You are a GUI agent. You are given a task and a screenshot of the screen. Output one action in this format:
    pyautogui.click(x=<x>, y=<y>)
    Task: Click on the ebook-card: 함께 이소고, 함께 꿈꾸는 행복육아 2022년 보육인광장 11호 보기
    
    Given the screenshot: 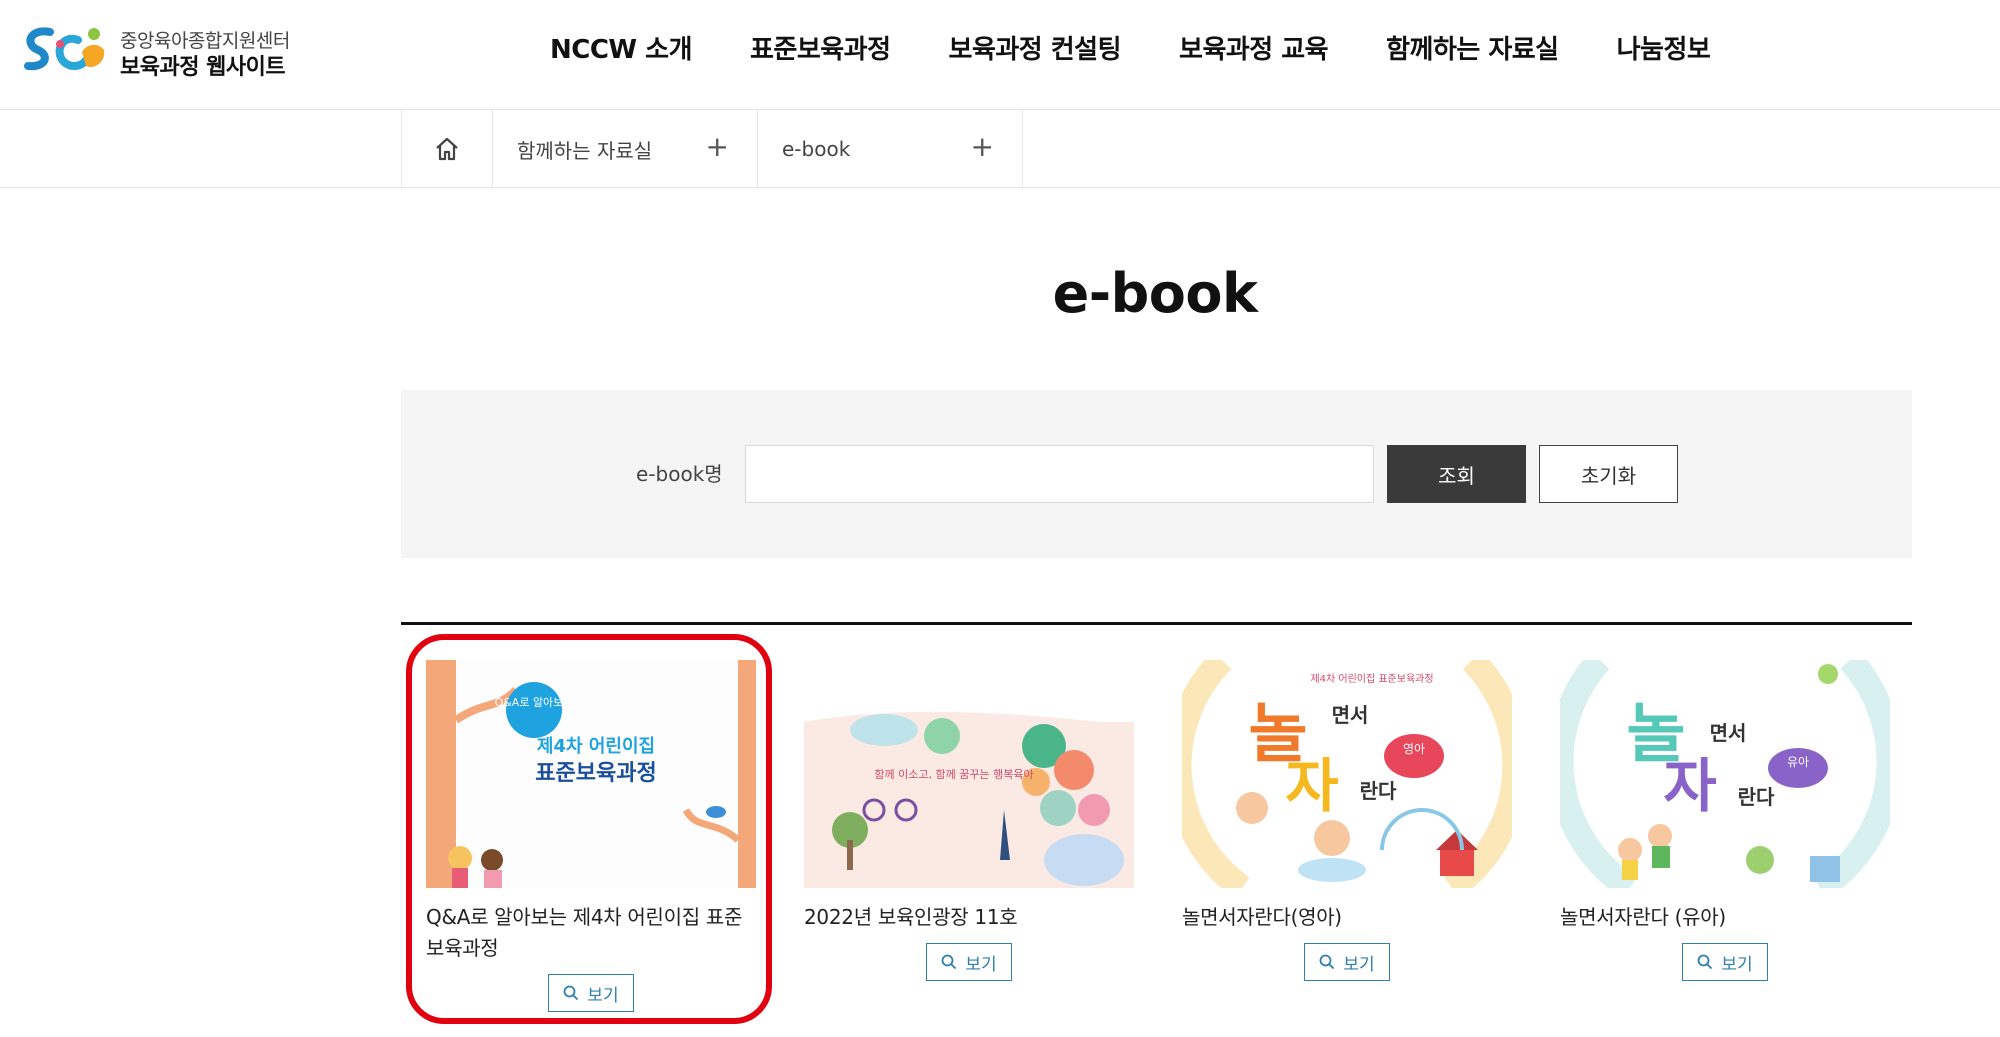 What is the action you would take?
    pyautogui.click(x=969, y=820)
    